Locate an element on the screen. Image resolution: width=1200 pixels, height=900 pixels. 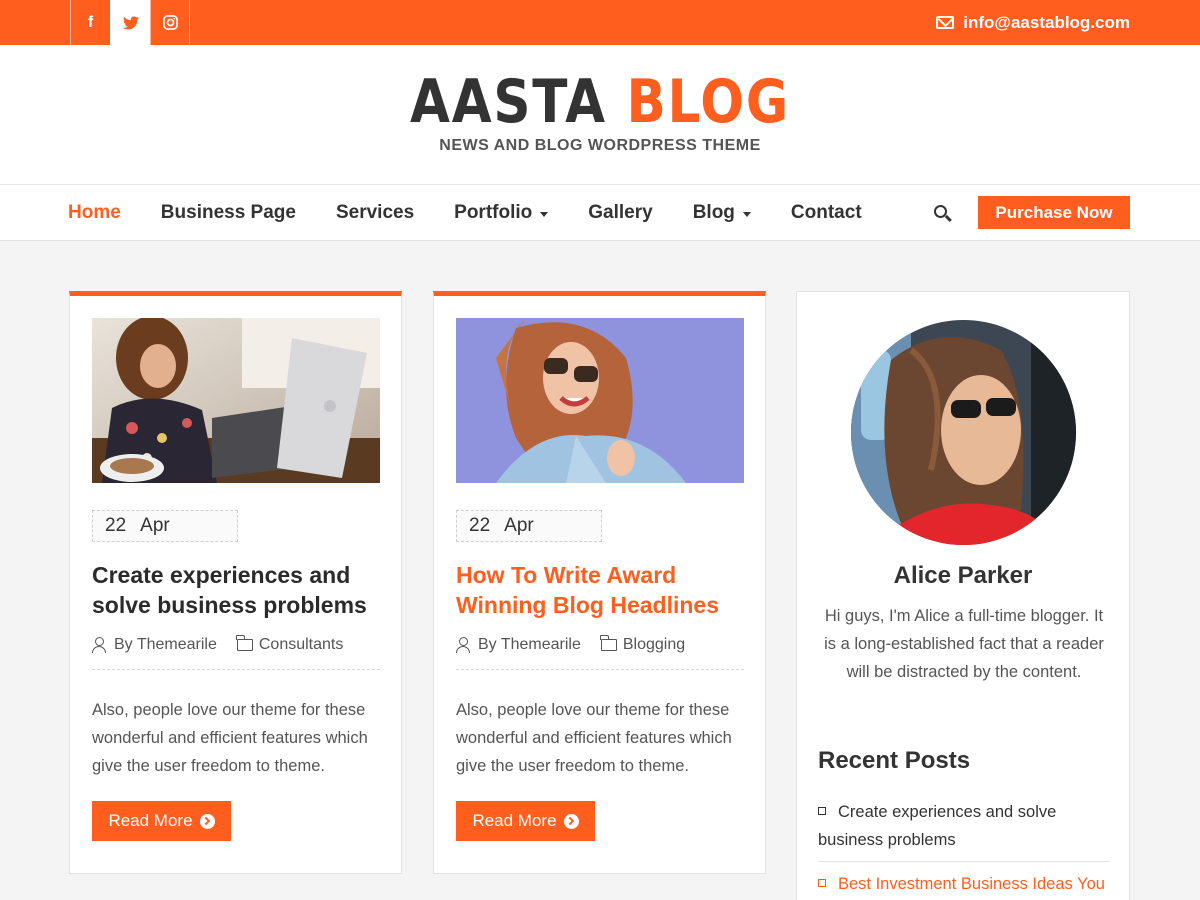
author-photo is located at coordinates (963, 432).